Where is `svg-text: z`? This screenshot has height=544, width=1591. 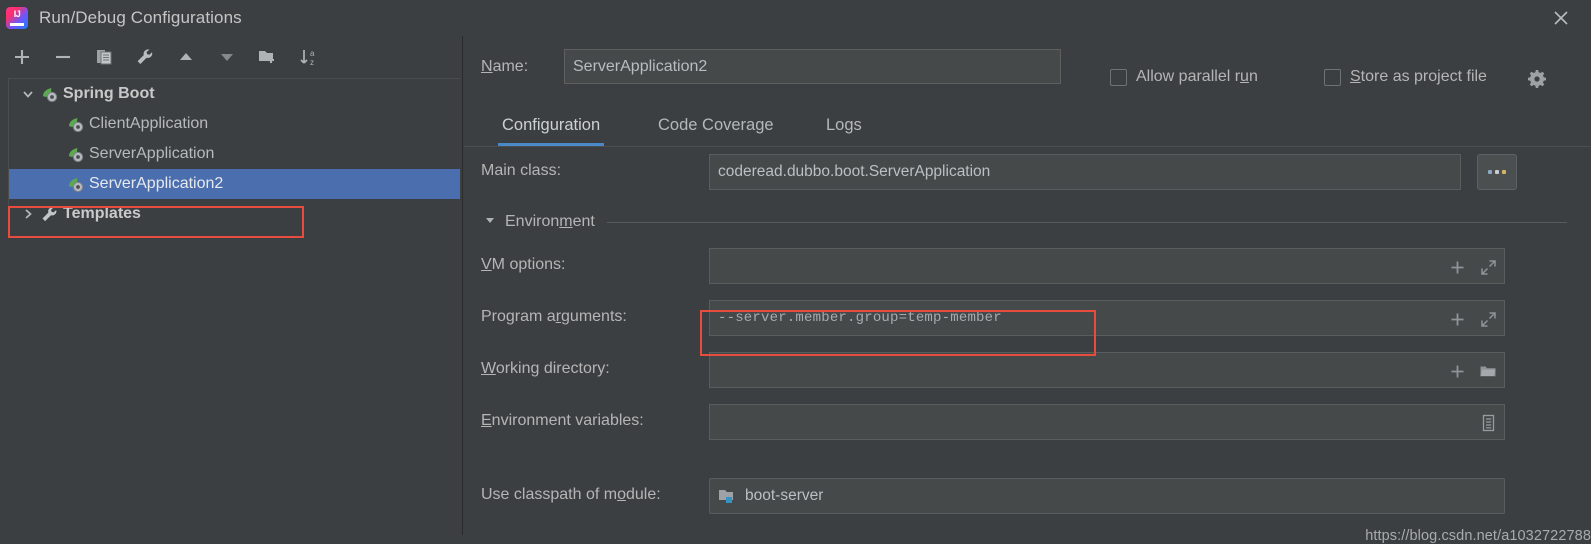 svg-text: z is located at coordinates (312, 62).